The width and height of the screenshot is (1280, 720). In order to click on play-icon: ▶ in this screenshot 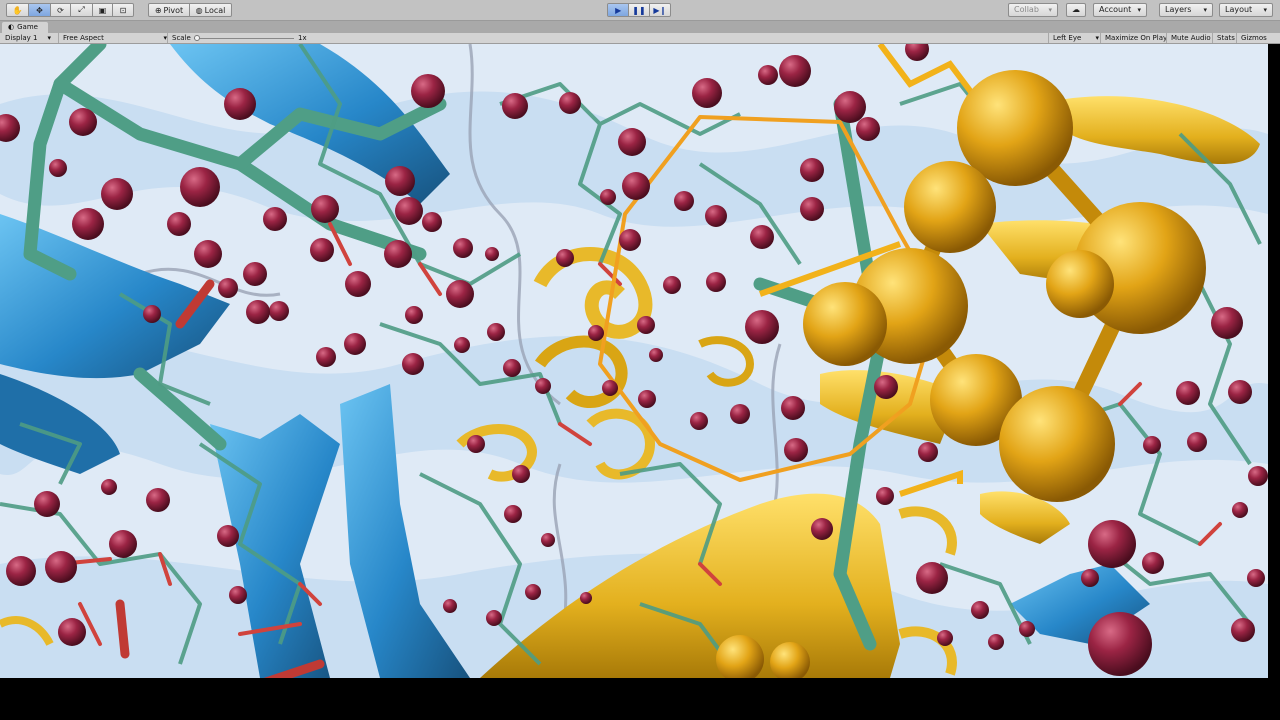, I will do `click(618, 10)`.